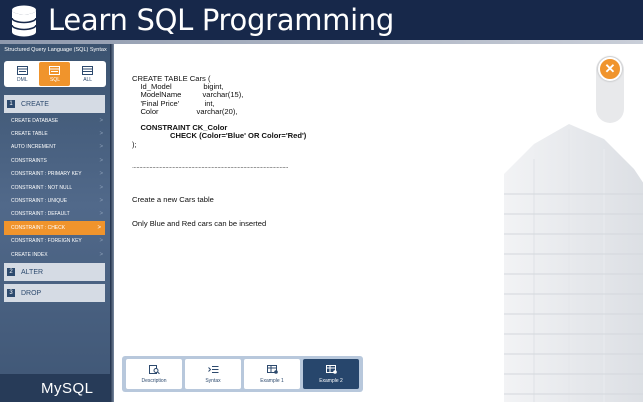  Describe the element at coordinates (221, 20) in the screenshot. I see `app-title: Learn SQL Programming` at that location.